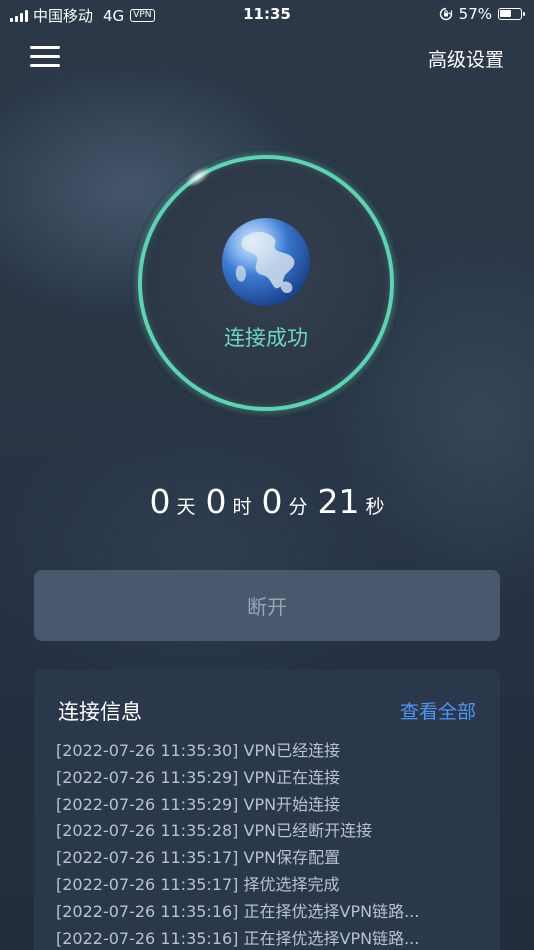 Image resolution: width=534 pixels, height=950 pixels. What do you see at coordinates (466, 58) in the screenshot?
I see `advanced-settings-button: 高级设置` at bounding box center [466, 58].